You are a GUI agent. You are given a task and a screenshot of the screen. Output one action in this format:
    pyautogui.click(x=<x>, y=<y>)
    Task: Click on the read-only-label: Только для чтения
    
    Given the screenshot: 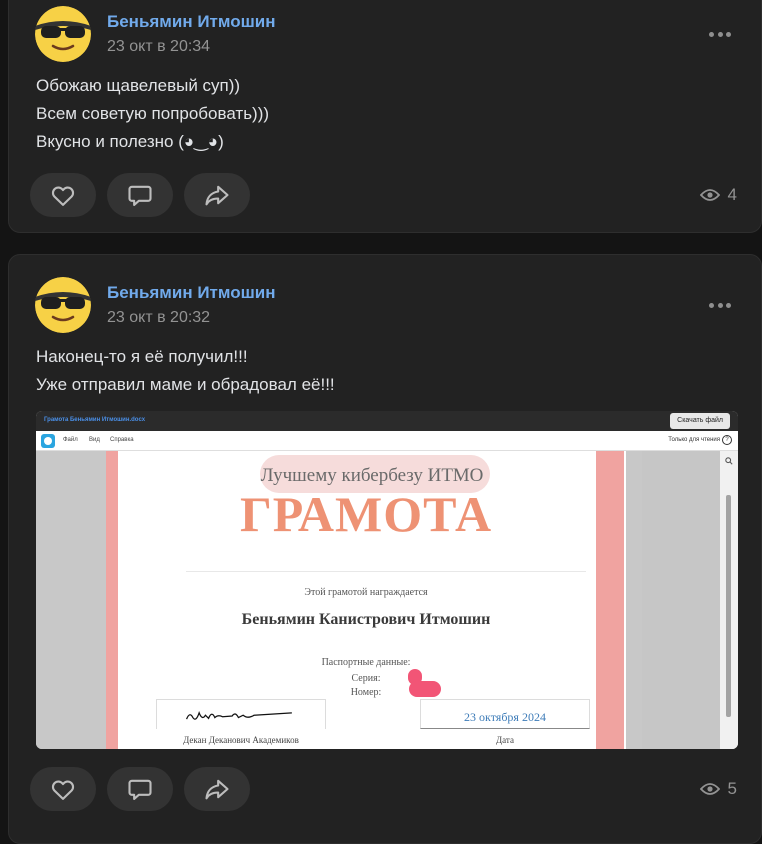 What is the action you would take?
    pyautogui.click(x=694, y=440)
    